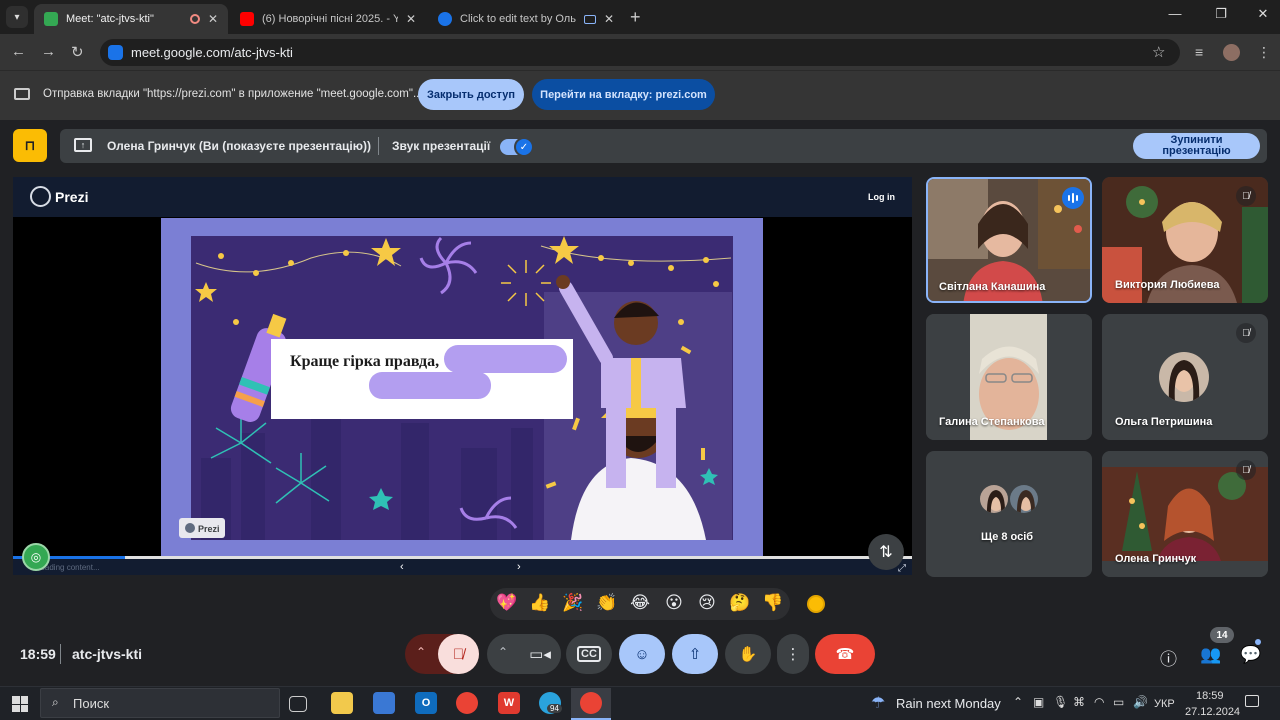 This screenshot has width=1280, height=720. I want to click on reaction-surprised-button: 😮, so click(674, 603).